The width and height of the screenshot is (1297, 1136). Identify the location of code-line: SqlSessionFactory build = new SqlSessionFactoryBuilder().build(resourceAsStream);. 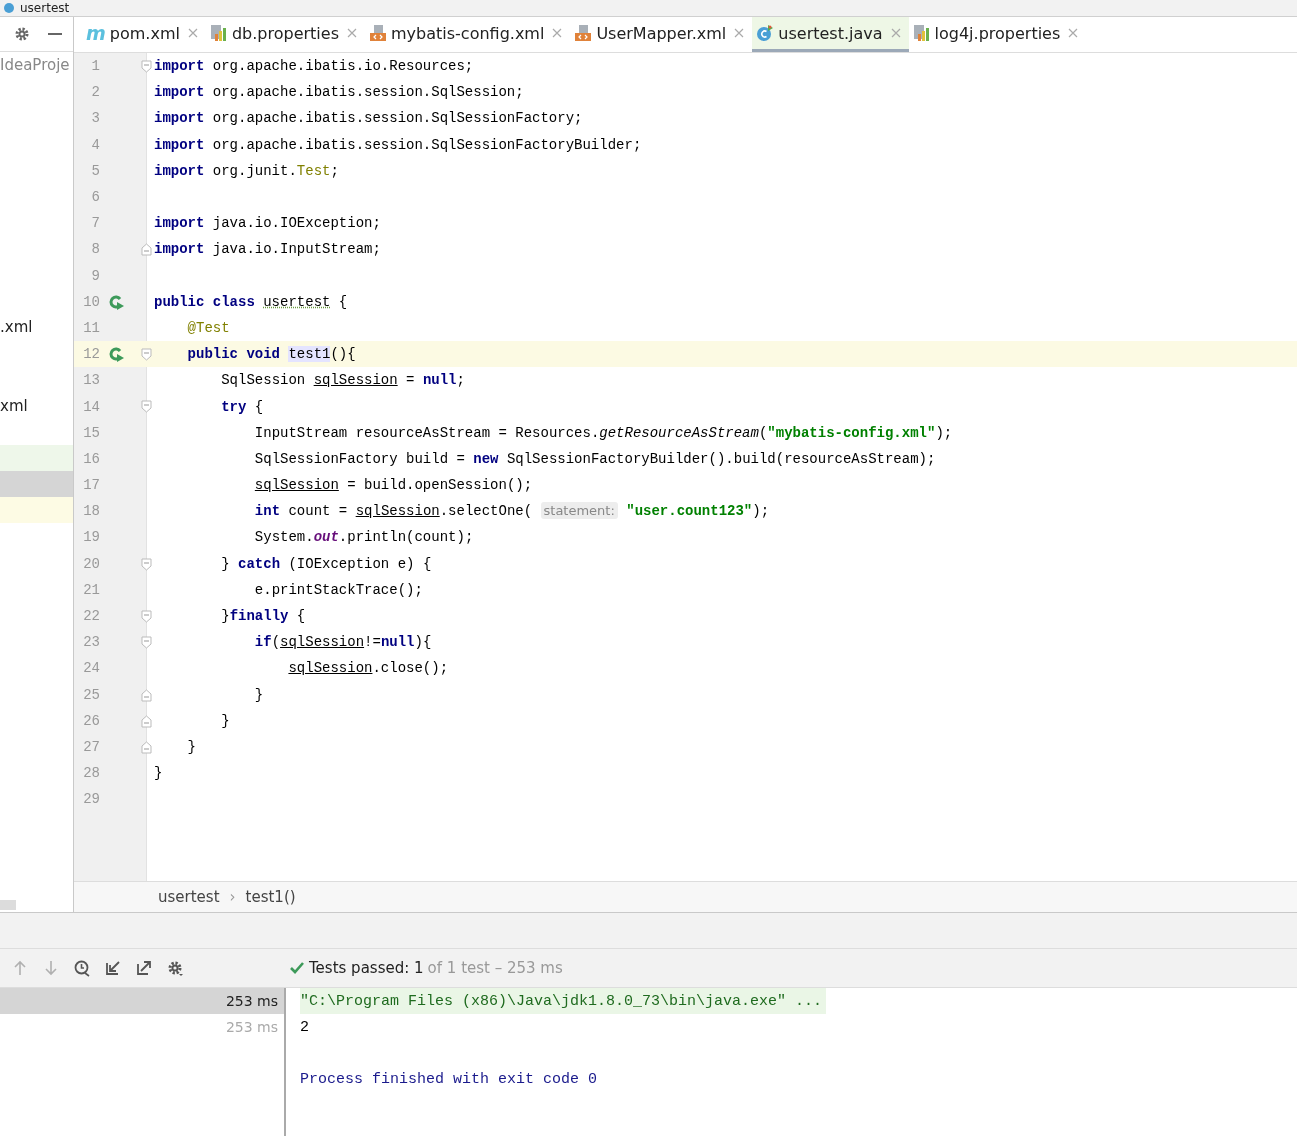
(594, 458).